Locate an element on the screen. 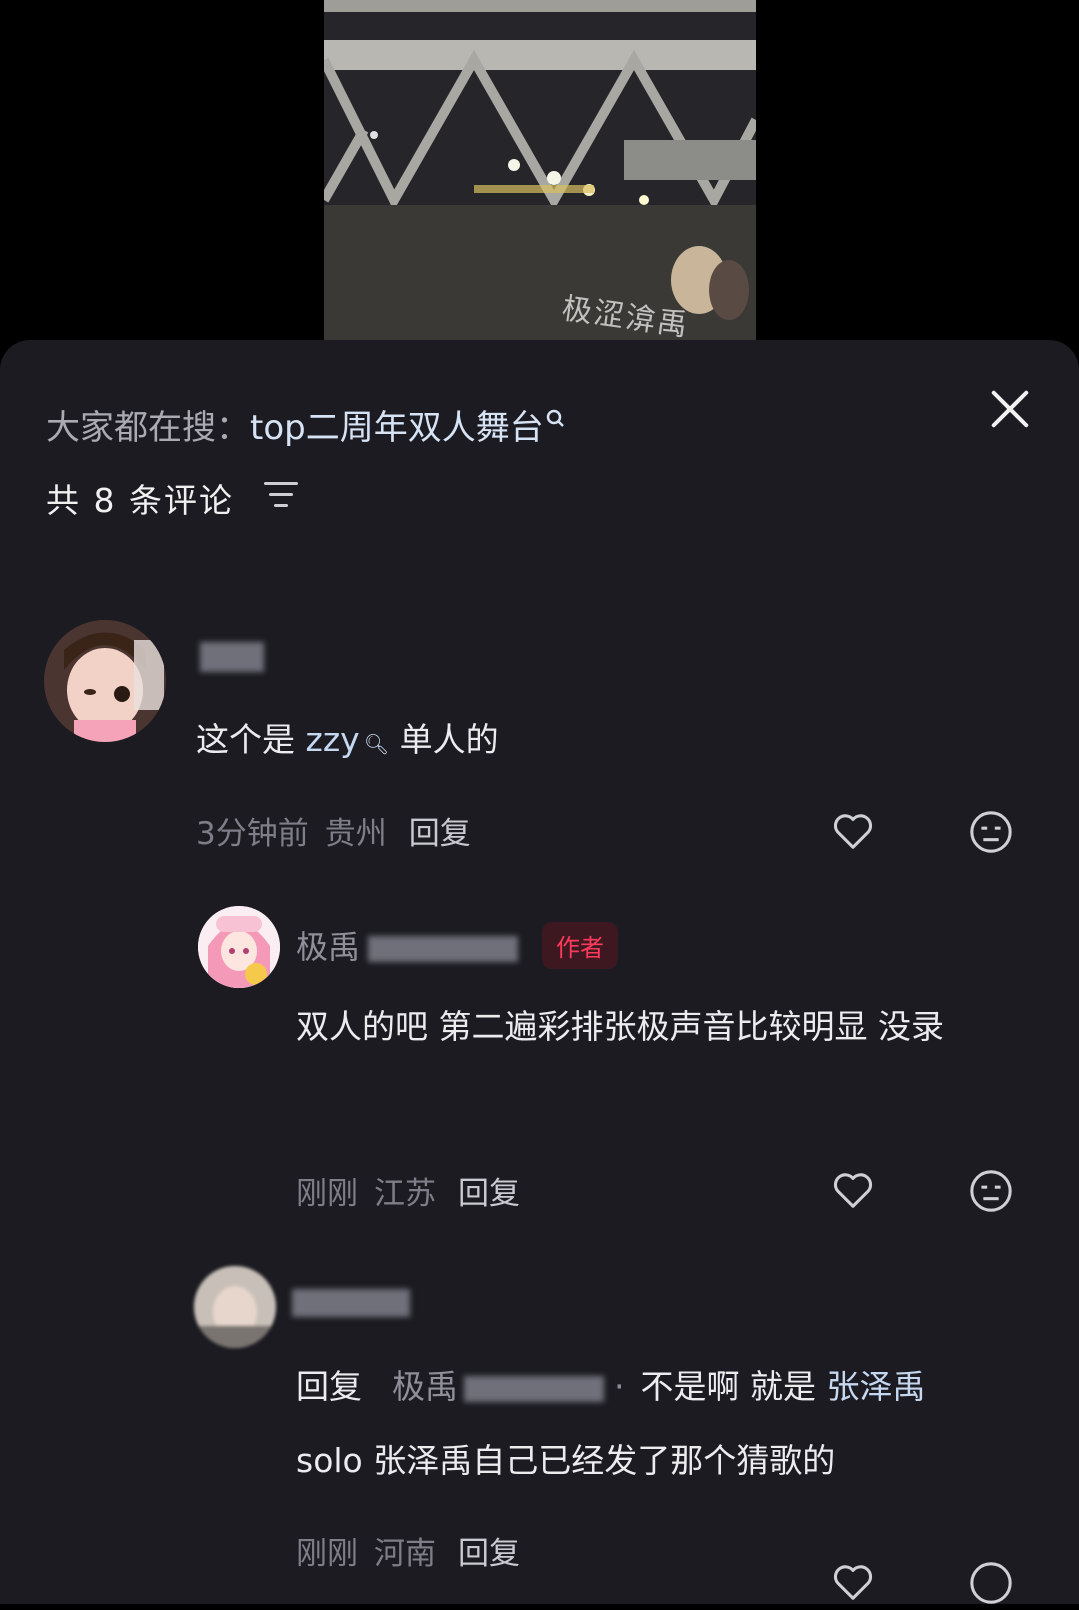 The height and width of the screenshot is (1610, 1079). comment-meta: 3分钟前 贵州 回复 is located at coordinates (333, 830).